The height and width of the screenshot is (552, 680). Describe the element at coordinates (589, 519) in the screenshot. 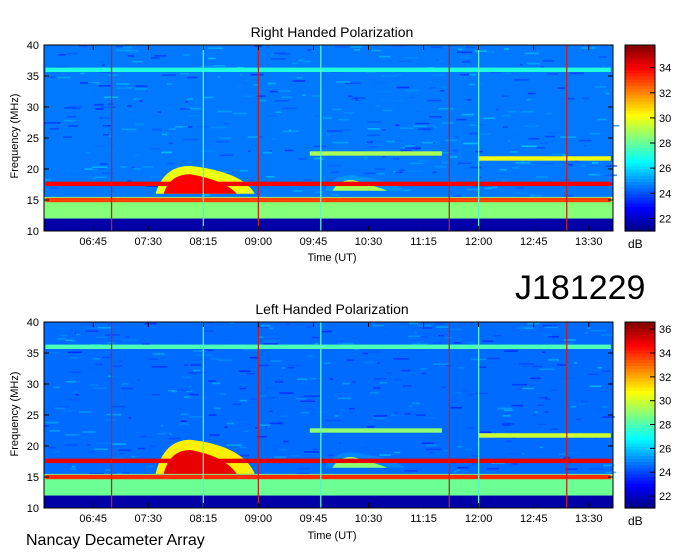

I see `x-tick-label: 13:30` at that location.